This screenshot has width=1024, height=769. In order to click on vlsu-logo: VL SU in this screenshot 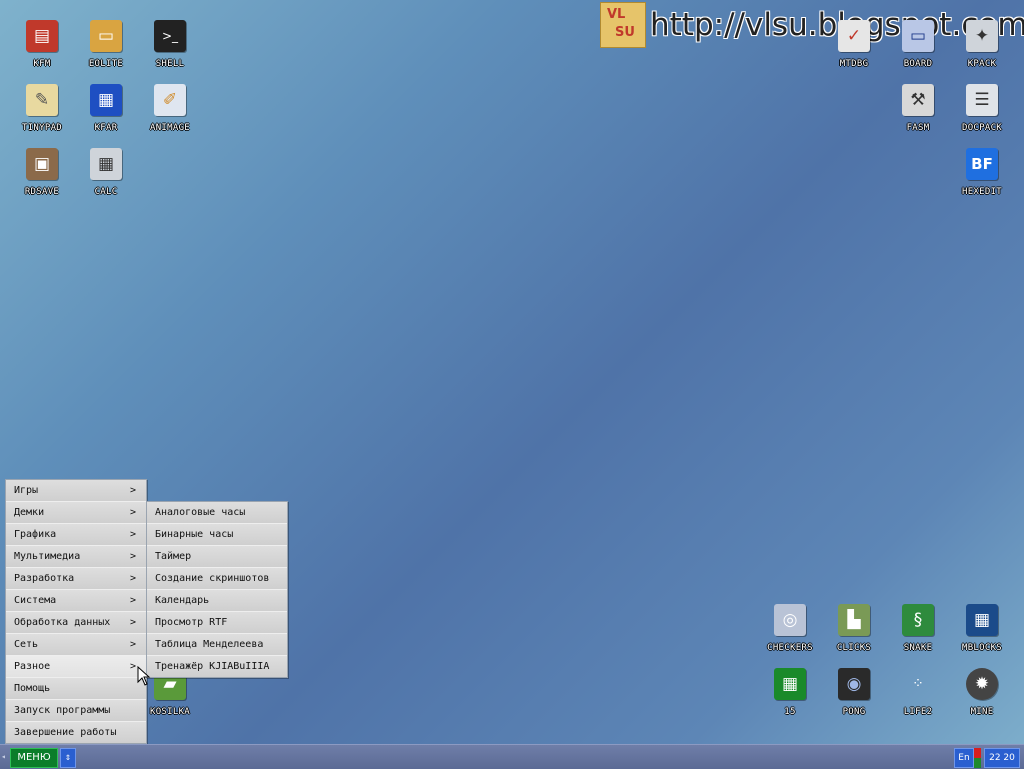, I will do `click(623, 25)`.